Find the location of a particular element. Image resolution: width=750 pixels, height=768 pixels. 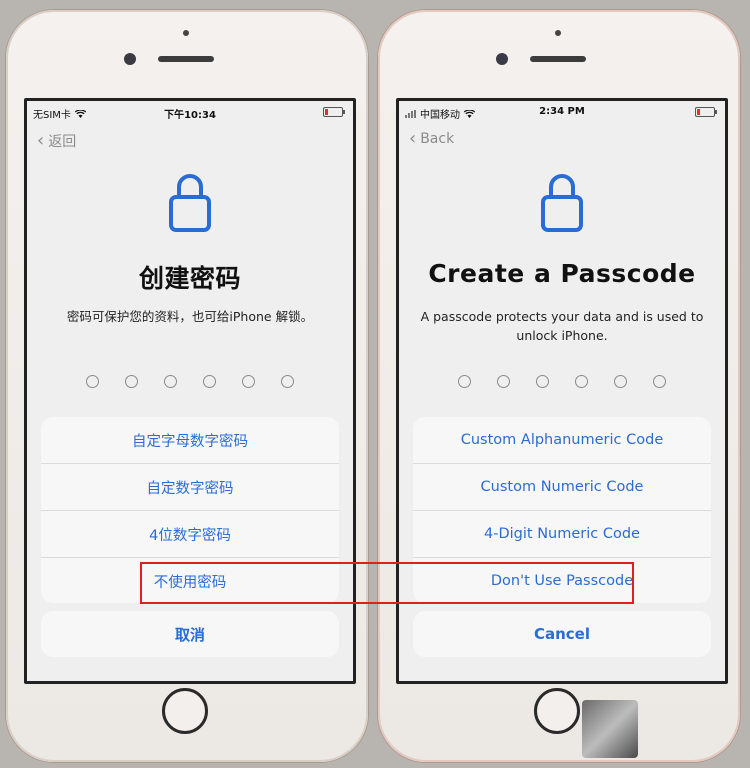

status-bar: 中国移动 2:34 PM is located at coordinates (562, 112).